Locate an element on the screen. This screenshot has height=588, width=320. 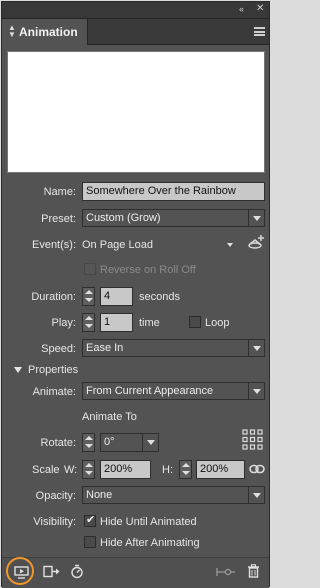
scale-height-field: 200% is located at coordinates (220, 469).